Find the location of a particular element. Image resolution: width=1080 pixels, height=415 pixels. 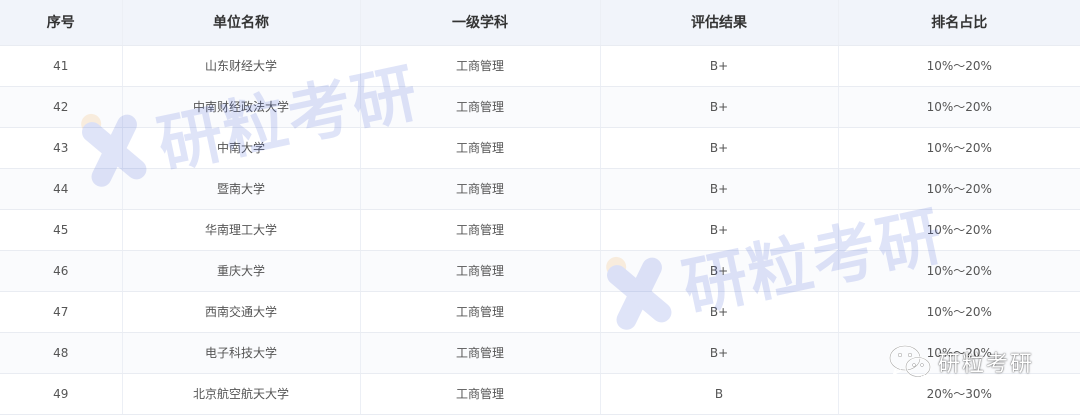

cell-index: 47 is located at coordinates (61, 312).